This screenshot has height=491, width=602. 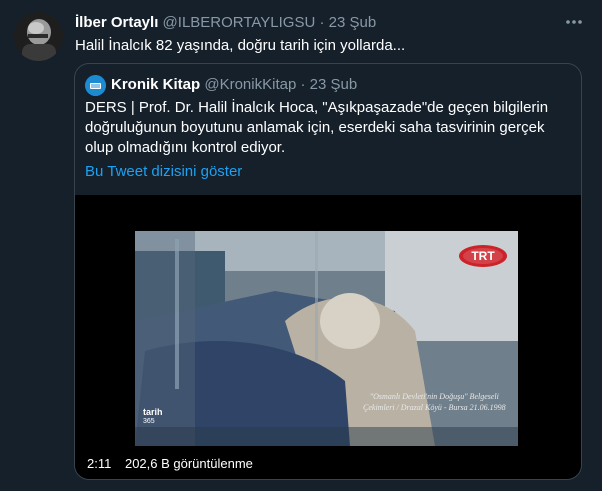 I want to click on author-handle: @ILBERORTAYLIGSU, so click(x=239, y=22).